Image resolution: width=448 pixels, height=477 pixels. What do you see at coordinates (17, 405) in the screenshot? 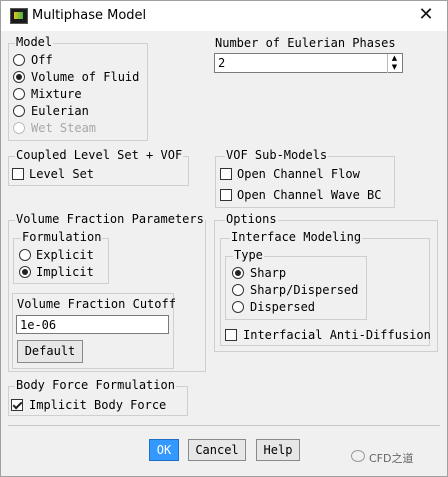
I see `implicit-body-force-checkbox` at bounding box center [17, 405].